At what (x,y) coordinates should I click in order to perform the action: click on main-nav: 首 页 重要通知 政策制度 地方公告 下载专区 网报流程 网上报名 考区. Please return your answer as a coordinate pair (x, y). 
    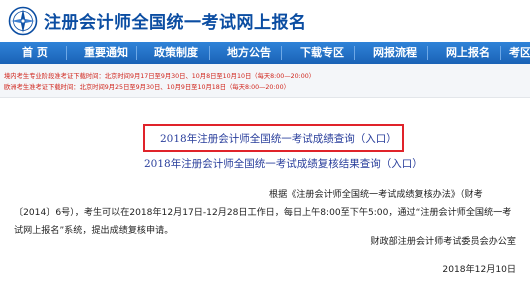
    Looking at the image, I should click on (265, 53).